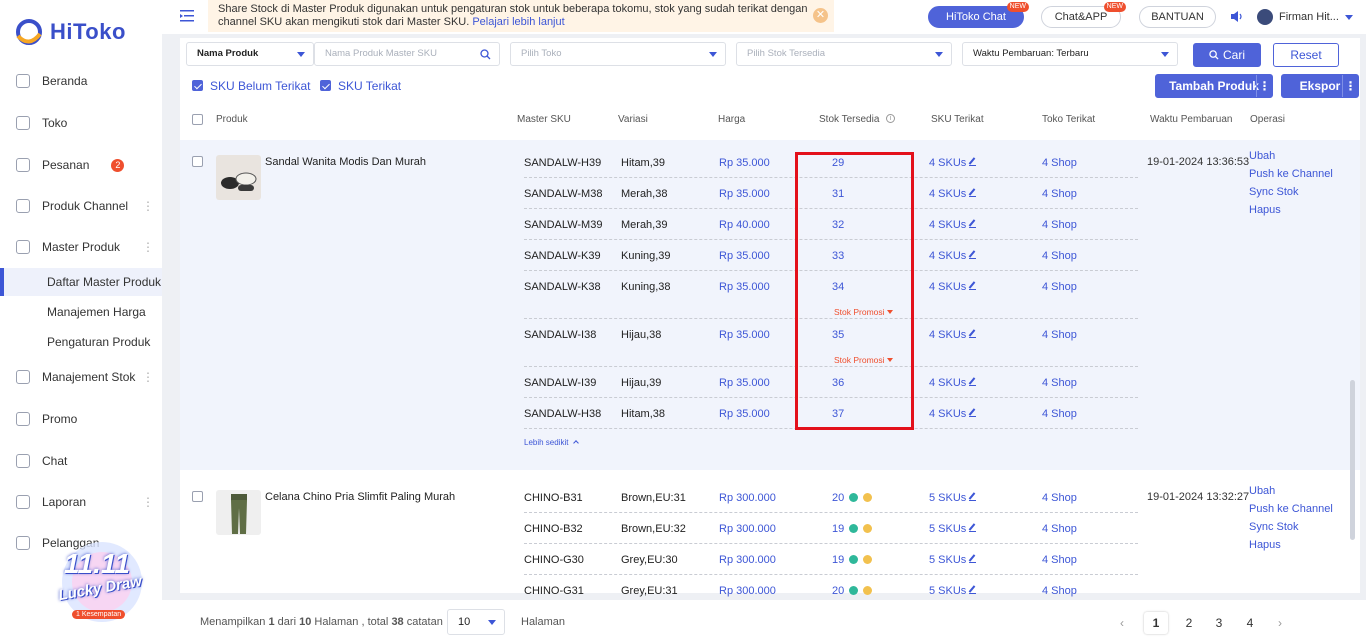 The image size is (1366, 641). Describe the element at coordinates (978, 15) in the screenshot. I see `hitoko-chat-button: HiToko Chat NEW` at that location.